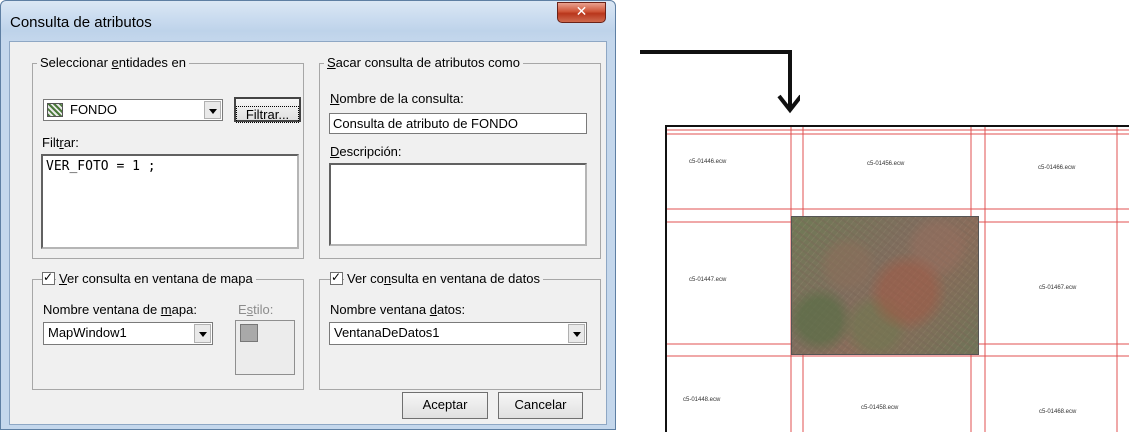 This screenshot has height=432, width=1129. I want to click on filter-label: Filtrar:, so click(60, 142).